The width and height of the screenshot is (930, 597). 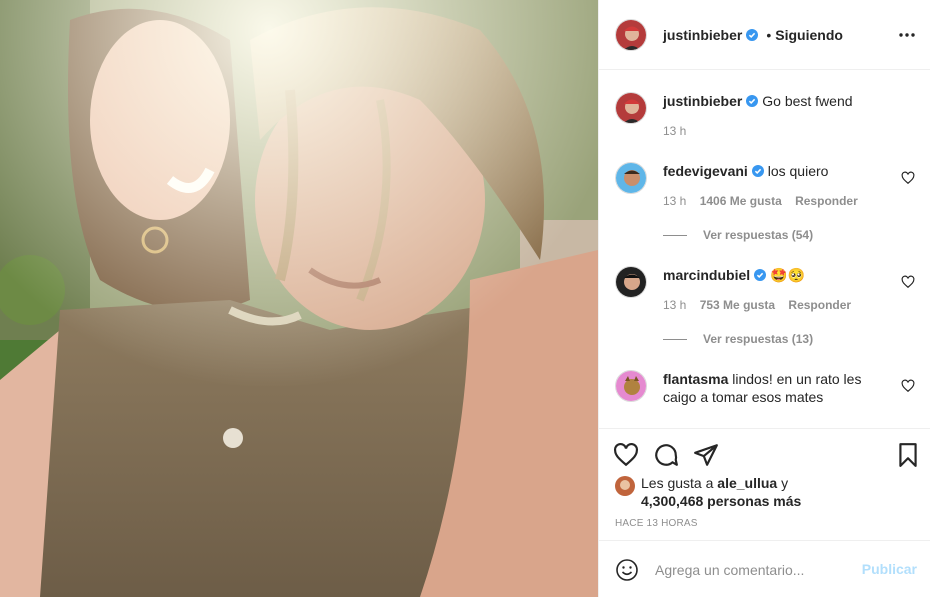 I want to click on liker-avatar, so click(x=625, y=486).